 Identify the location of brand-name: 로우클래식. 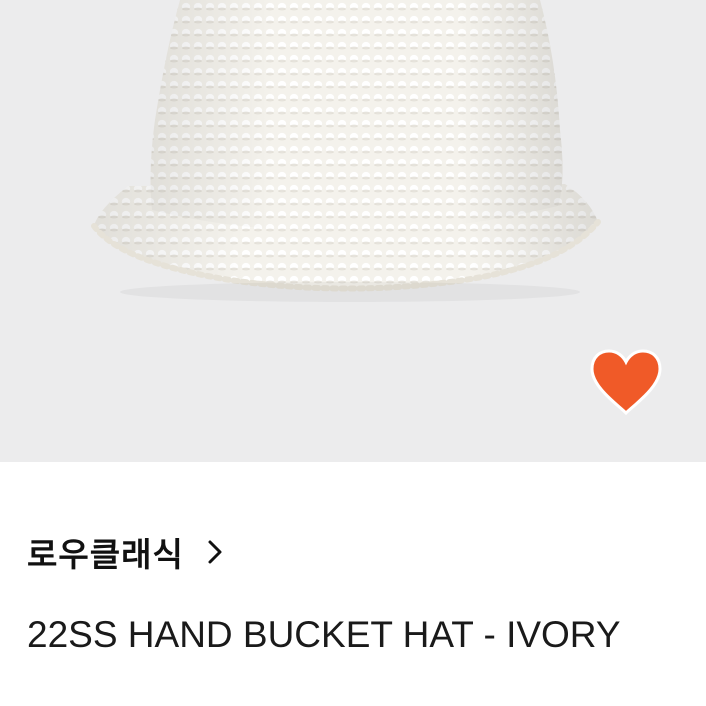
(105, 554).